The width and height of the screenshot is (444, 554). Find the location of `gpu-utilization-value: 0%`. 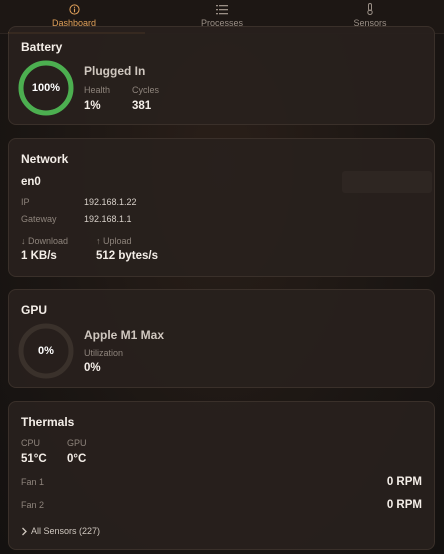

gpu-utilization-value: 0% is located at coordinates (92, 368).